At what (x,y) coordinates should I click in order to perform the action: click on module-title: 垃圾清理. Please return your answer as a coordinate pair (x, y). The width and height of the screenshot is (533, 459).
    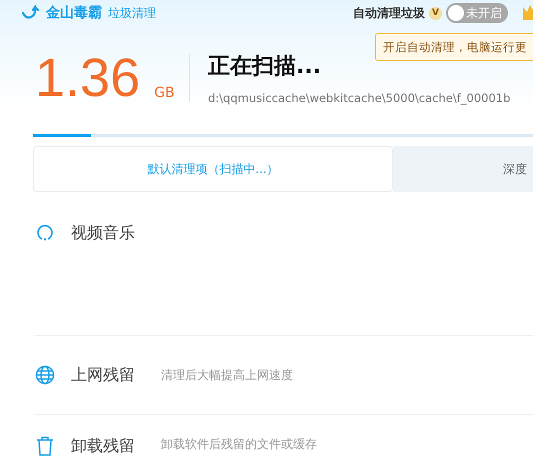
    Looking at the image, I should click on (132, 13).